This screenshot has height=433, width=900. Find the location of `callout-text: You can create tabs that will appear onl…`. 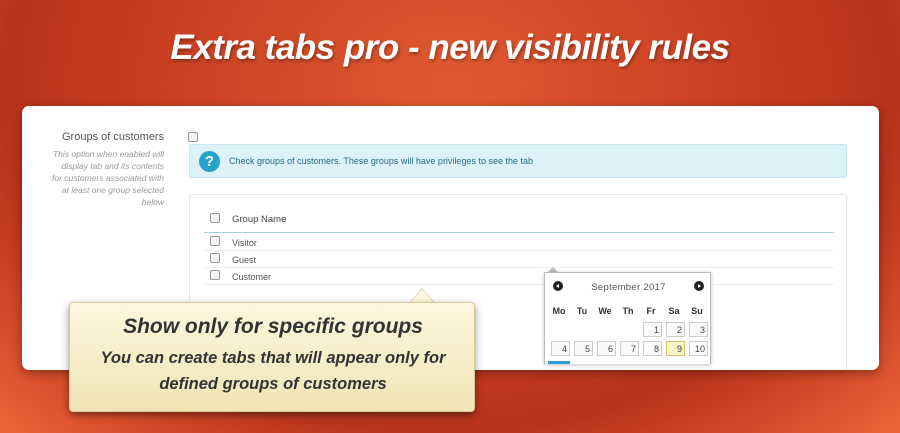

callout-text: You can create tabs that will appear onl… is located at coordinates (273, 371).